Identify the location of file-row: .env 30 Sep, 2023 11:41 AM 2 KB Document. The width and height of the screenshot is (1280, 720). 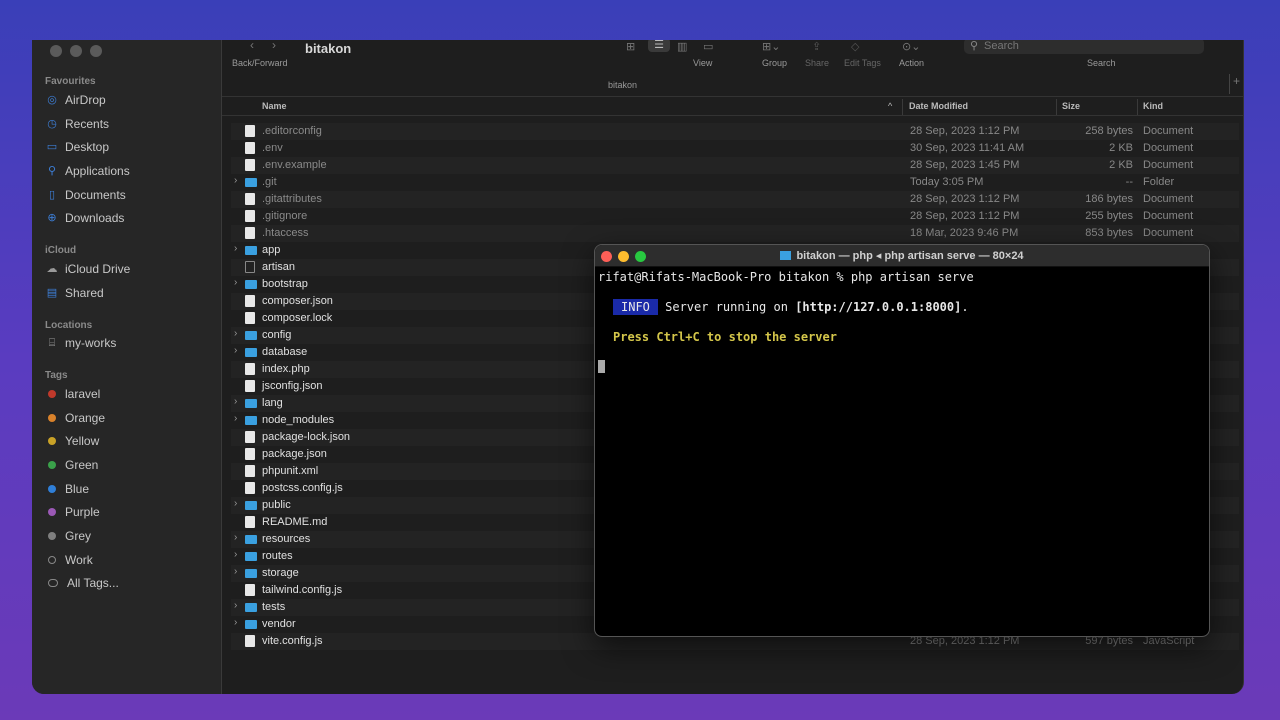
(735, 148).